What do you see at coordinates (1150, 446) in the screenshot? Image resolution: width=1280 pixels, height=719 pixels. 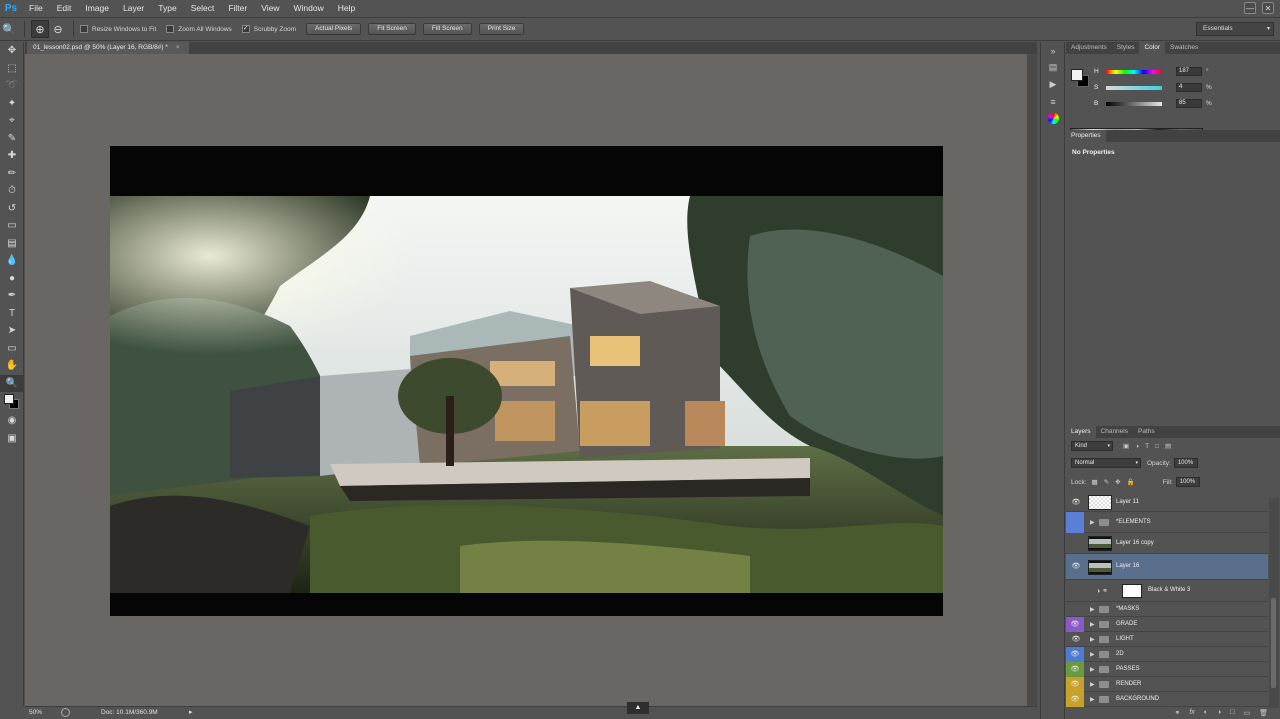 I see `layer-filter-icons: ▣◑T□▤` at bounding box center [1150, 446].